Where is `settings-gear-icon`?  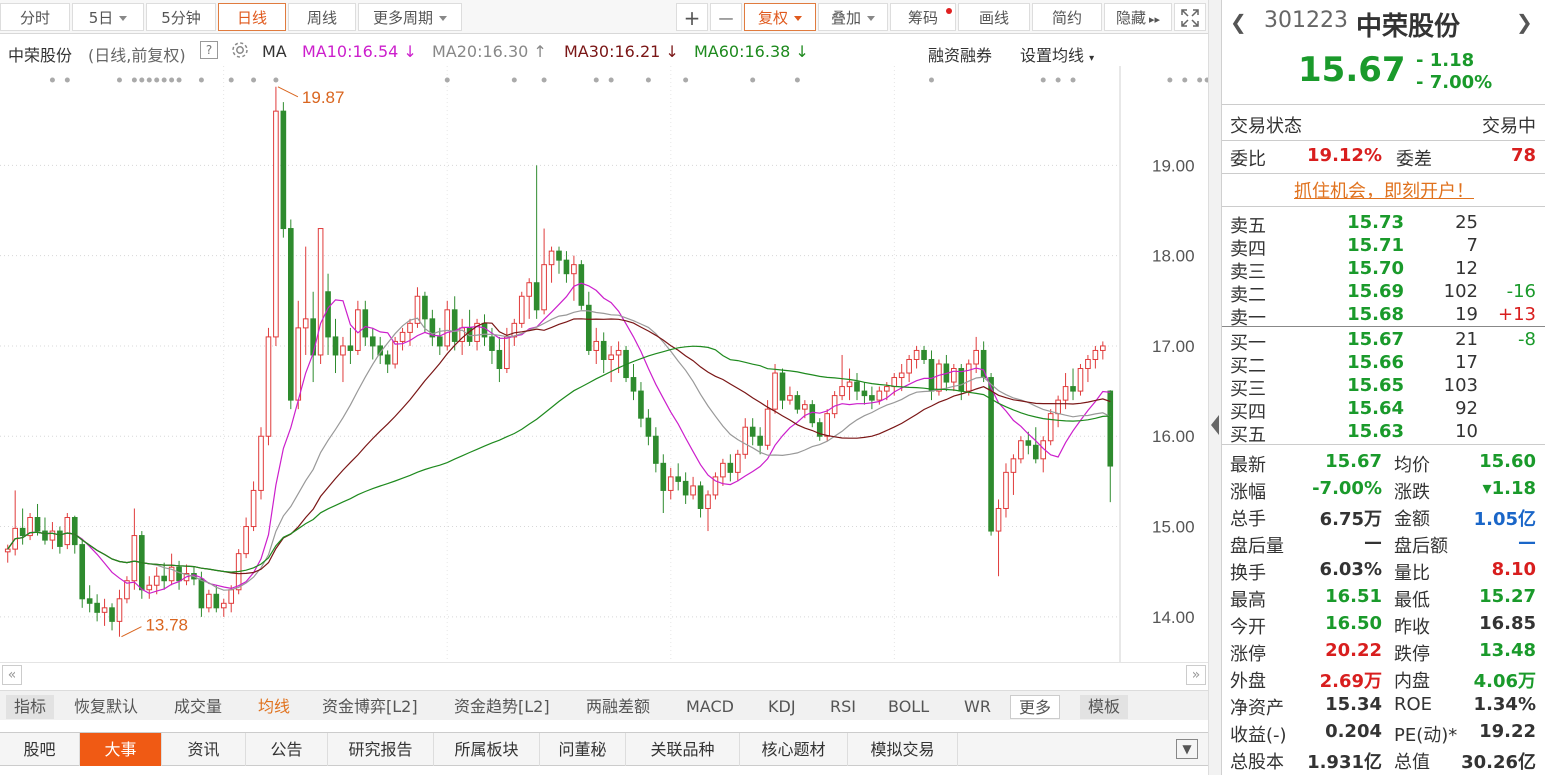
settings-gear-icon is located at coordinates (240, 52).